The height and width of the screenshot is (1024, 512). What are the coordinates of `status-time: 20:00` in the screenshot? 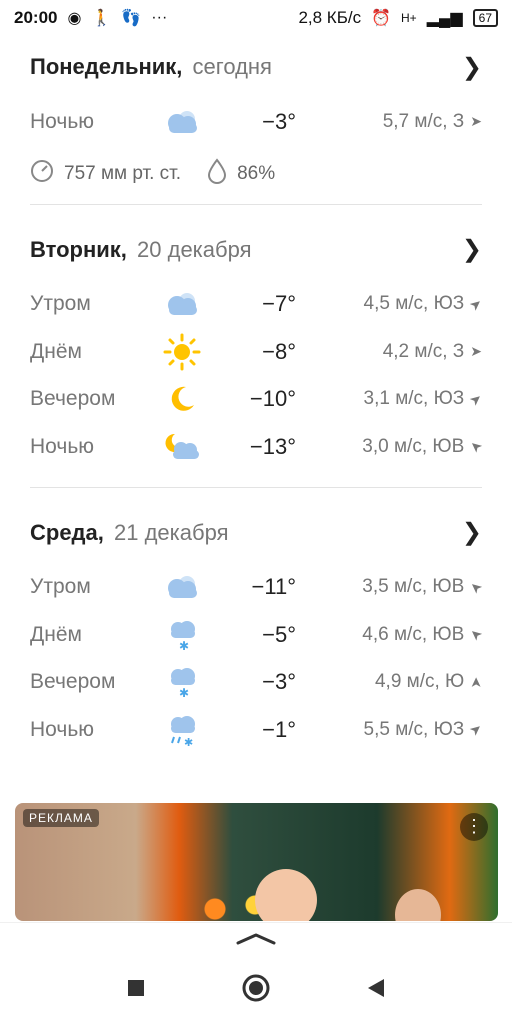 It's located at (36, 17).